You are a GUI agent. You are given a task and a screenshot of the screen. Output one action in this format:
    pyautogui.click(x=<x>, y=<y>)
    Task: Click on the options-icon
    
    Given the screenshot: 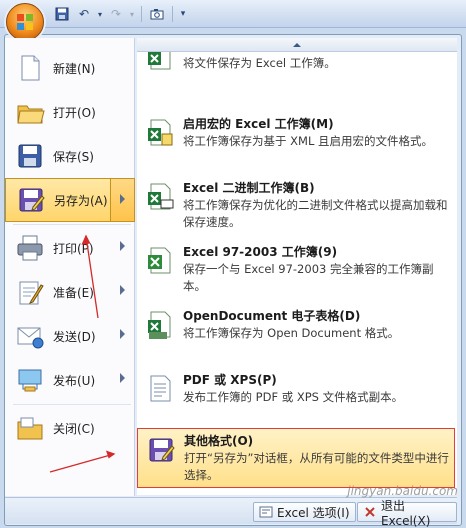 What is the action you would take?
    pyautogui.click(x=266, y=512)
    